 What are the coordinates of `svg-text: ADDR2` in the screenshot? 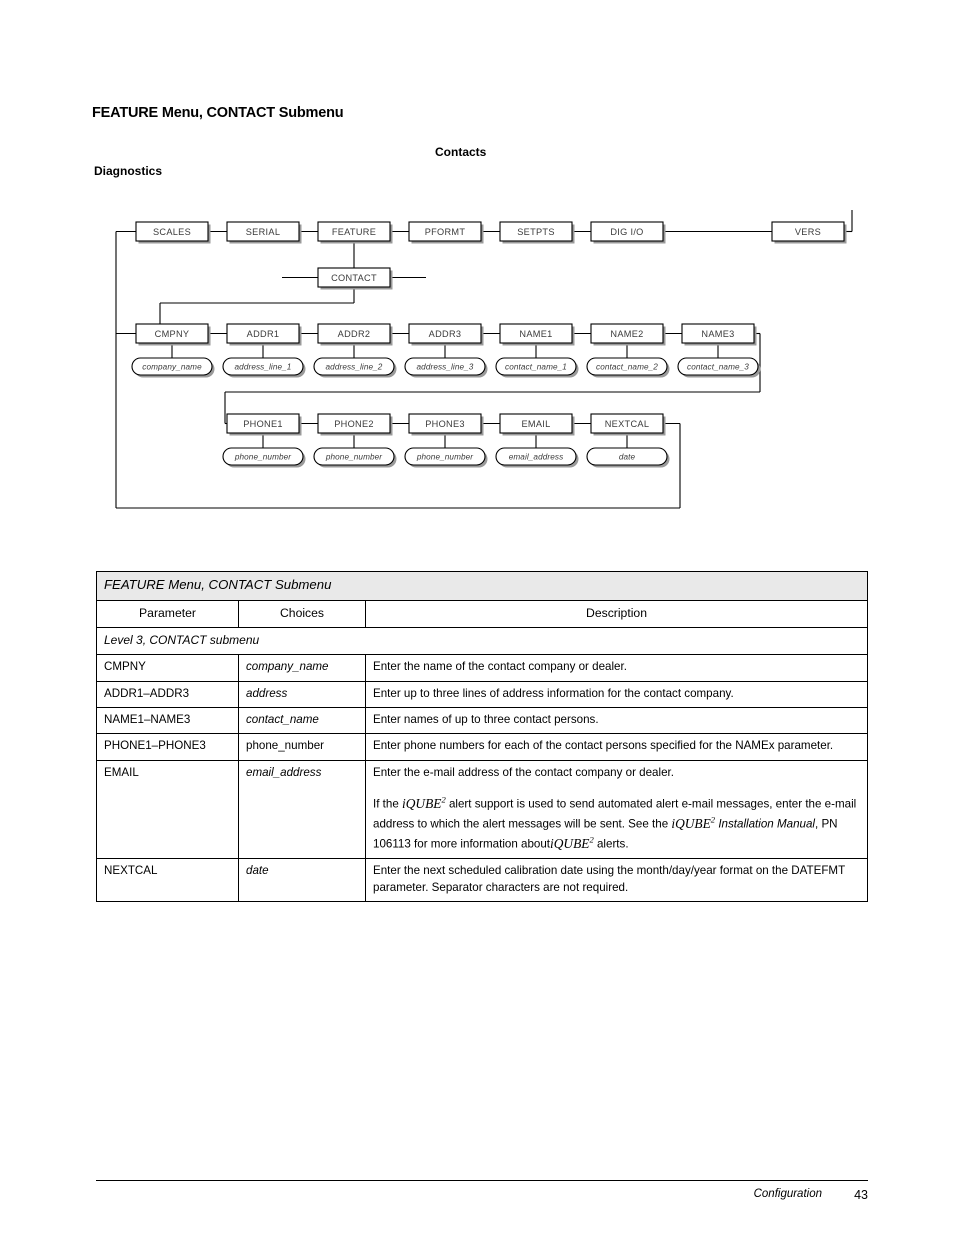 It's located at (354, 334).